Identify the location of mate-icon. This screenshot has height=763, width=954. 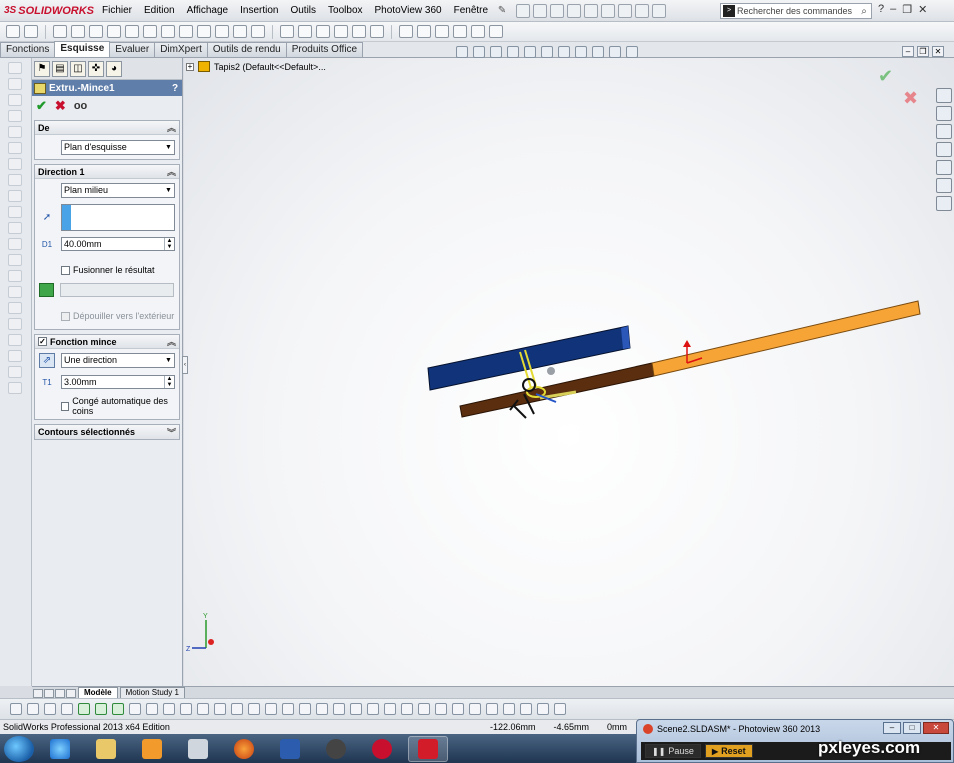
(50, 709).